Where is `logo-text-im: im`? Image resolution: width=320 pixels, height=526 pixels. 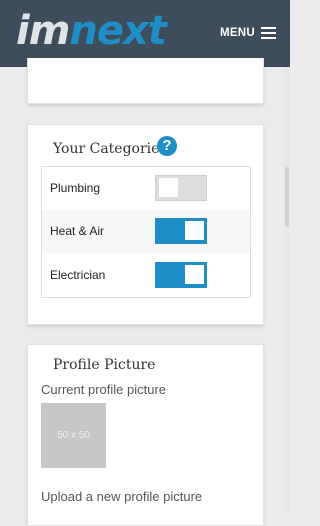
logo-text-im: im is located at coordinates (43, 31).